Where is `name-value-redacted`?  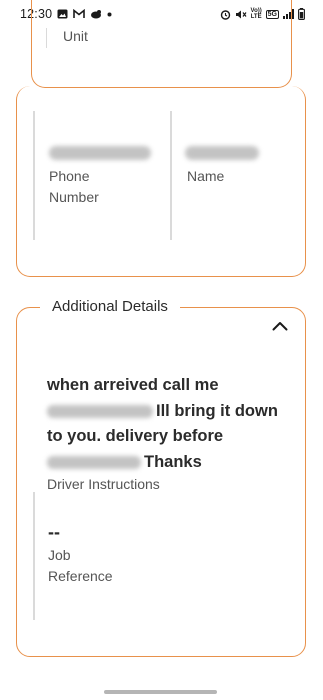
name-value-redacted is located at coordinates (222, 153).